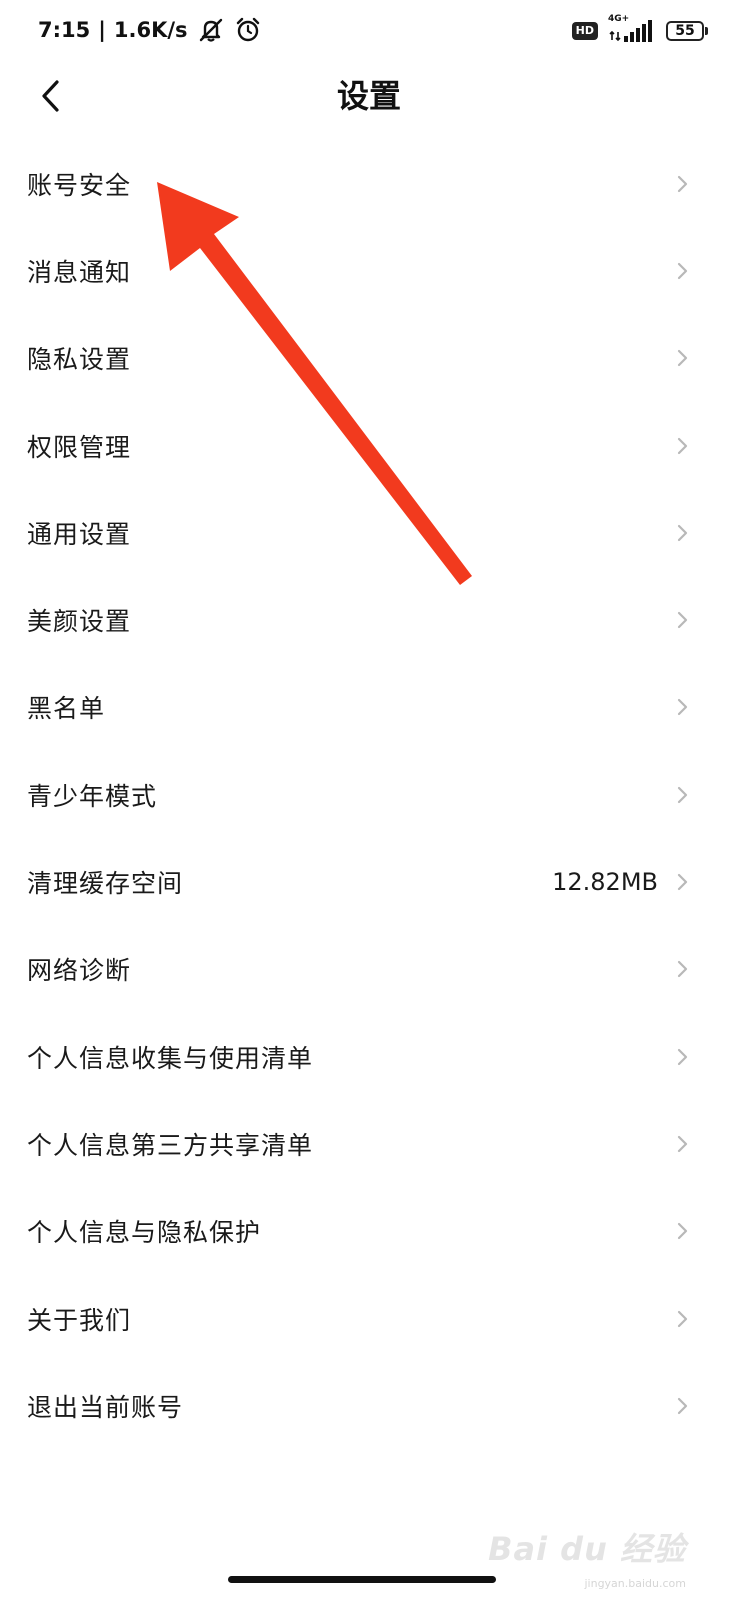  Describe the element at coordinates (66, 709) in the screenshot. I see `settings-item-label: 黑名单` at that location.